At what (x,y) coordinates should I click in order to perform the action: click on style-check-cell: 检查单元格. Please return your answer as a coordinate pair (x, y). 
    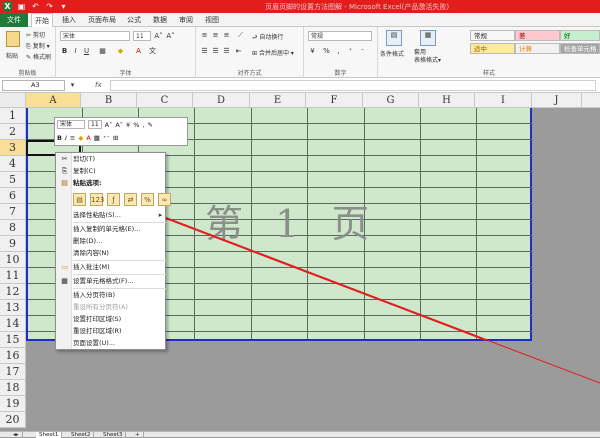
    Looking at the image, I should click on (580, 48).